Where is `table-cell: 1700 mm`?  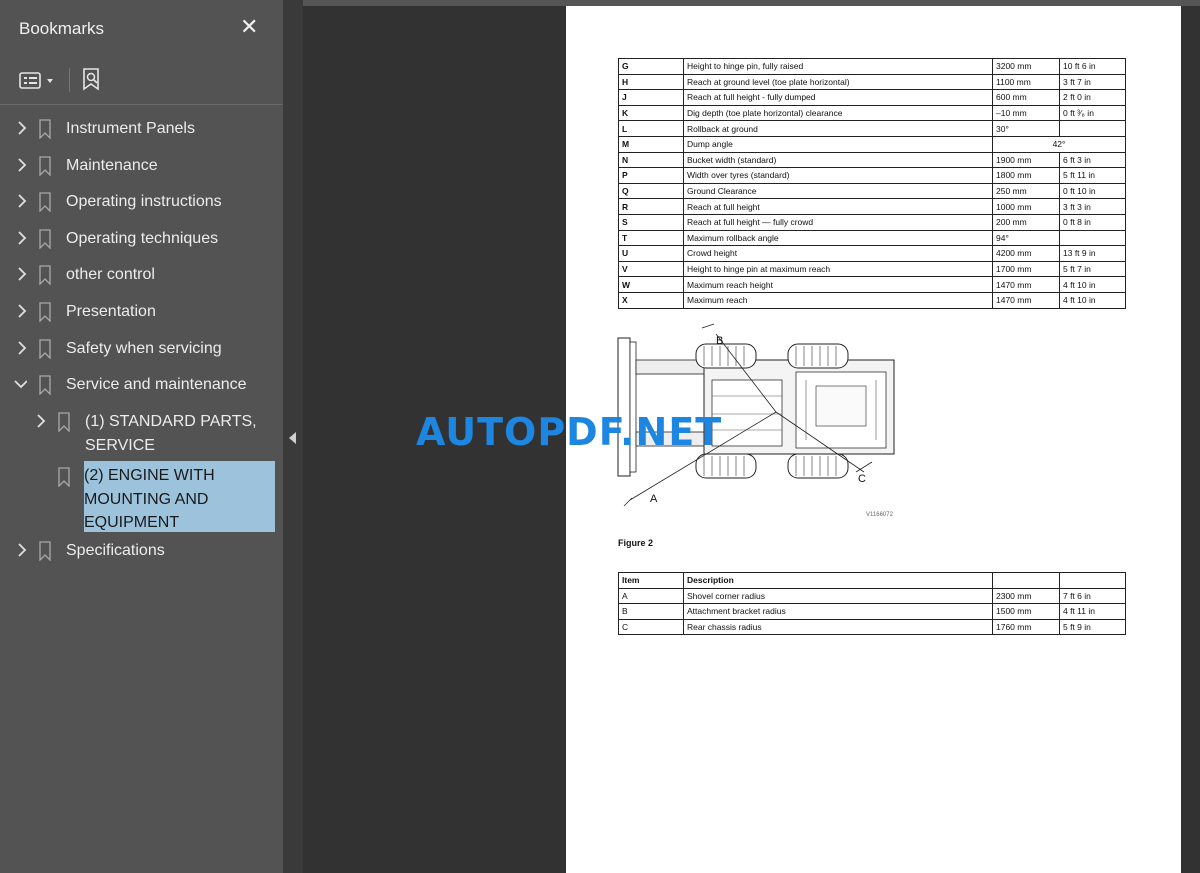 table-cell: 1700 mm is located at coordinates (1026, 269).